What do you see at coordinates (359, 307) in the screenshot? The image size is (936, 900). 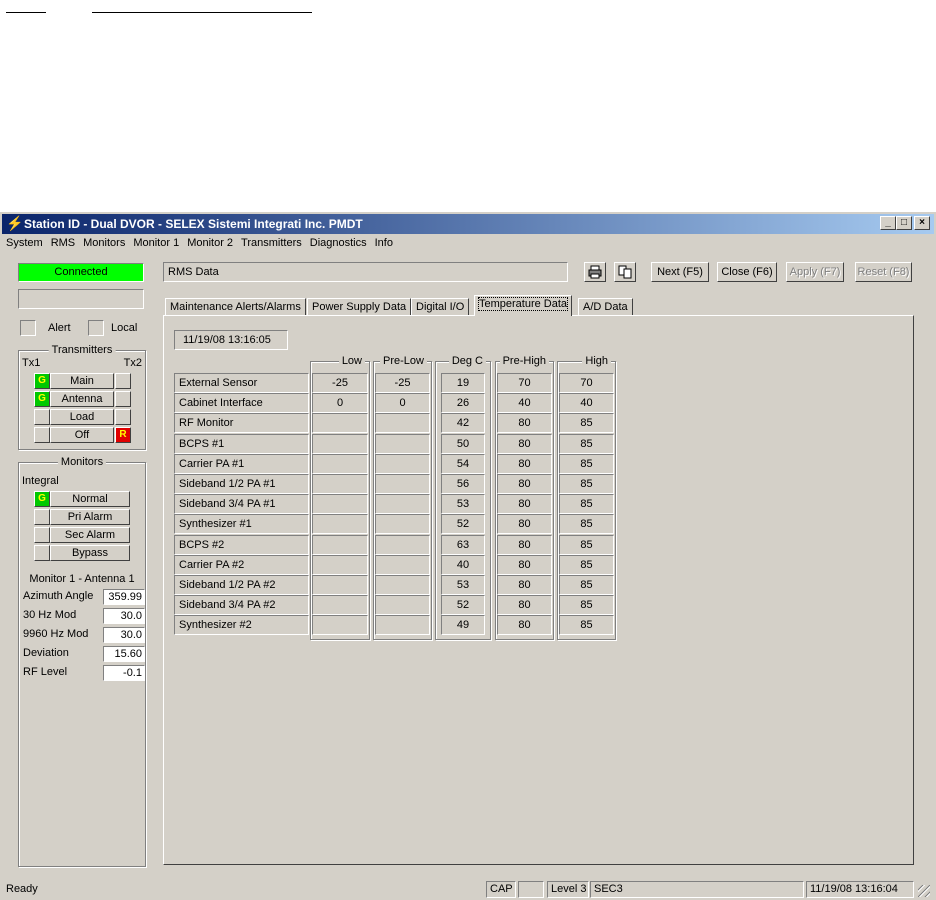 I see `tab-power-supply: Power Supply Data` at bounding box center [359, 307].